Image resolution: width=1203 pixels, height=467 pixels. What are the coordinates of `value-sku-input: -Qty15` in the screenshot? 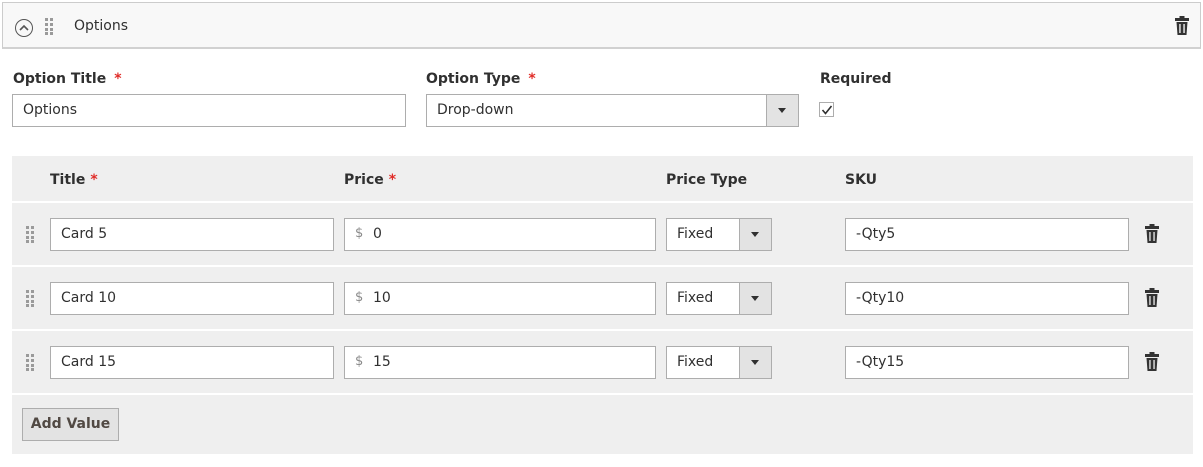 It's located at (987, 362).